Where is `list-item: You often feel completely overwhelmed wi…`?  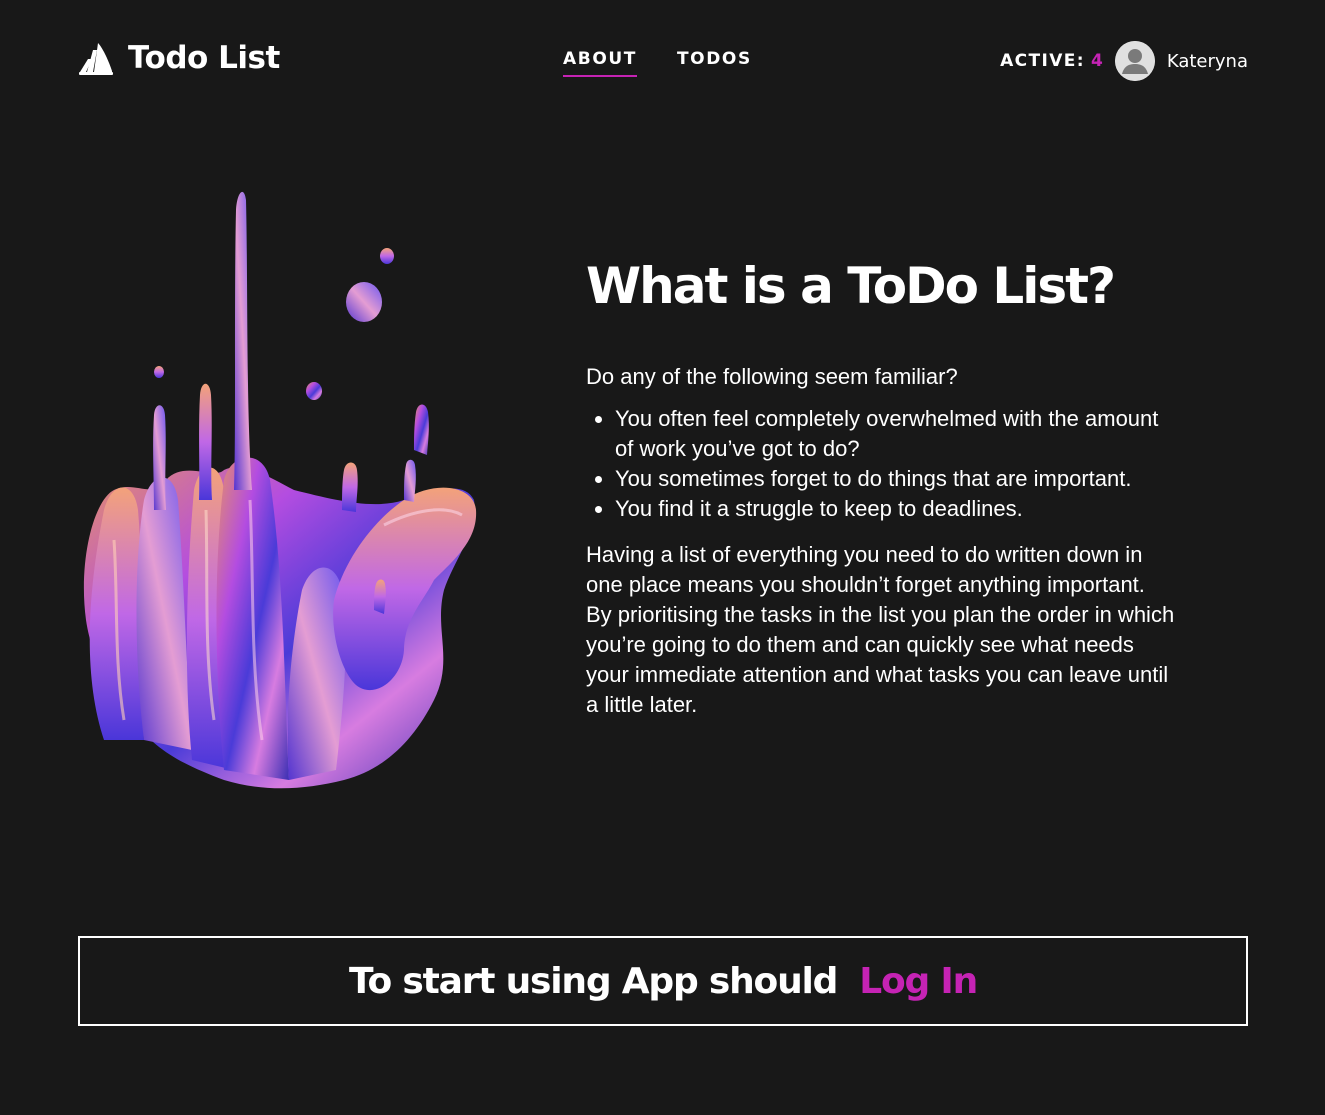 list-item: You often feel completely overwhelmed wi… is located at coordinates (895, 434).